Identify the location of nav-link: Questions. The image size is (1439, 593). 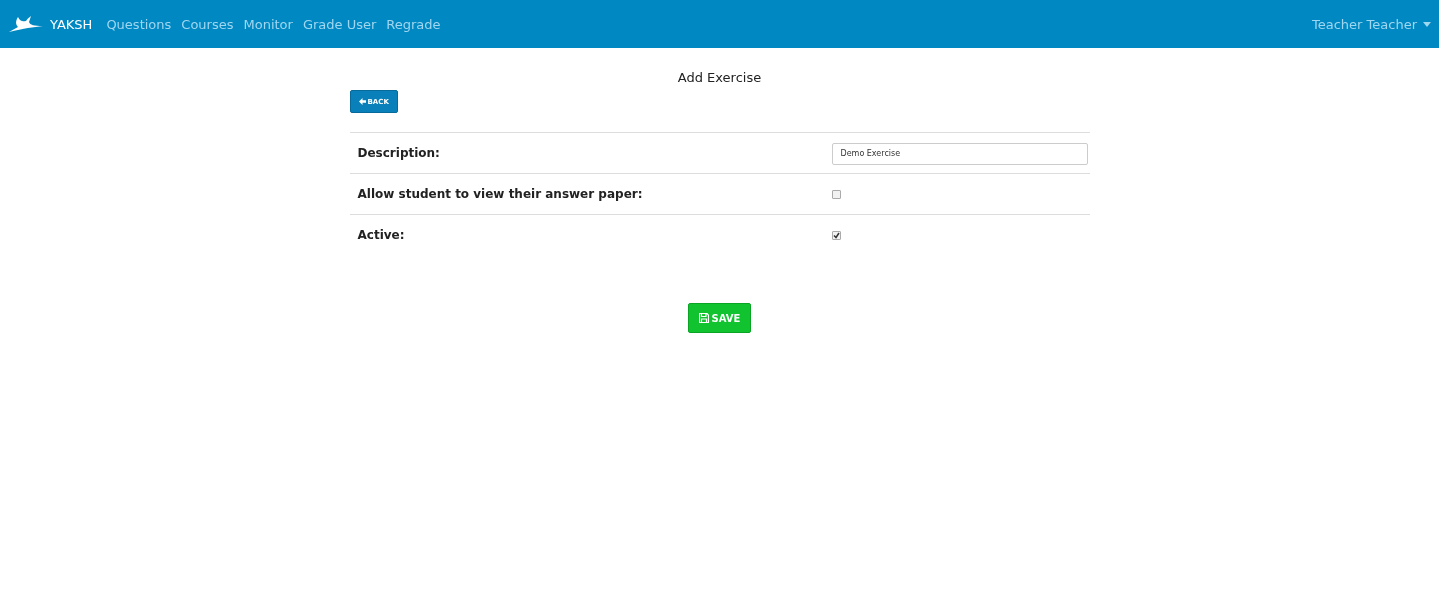
(139, 24).